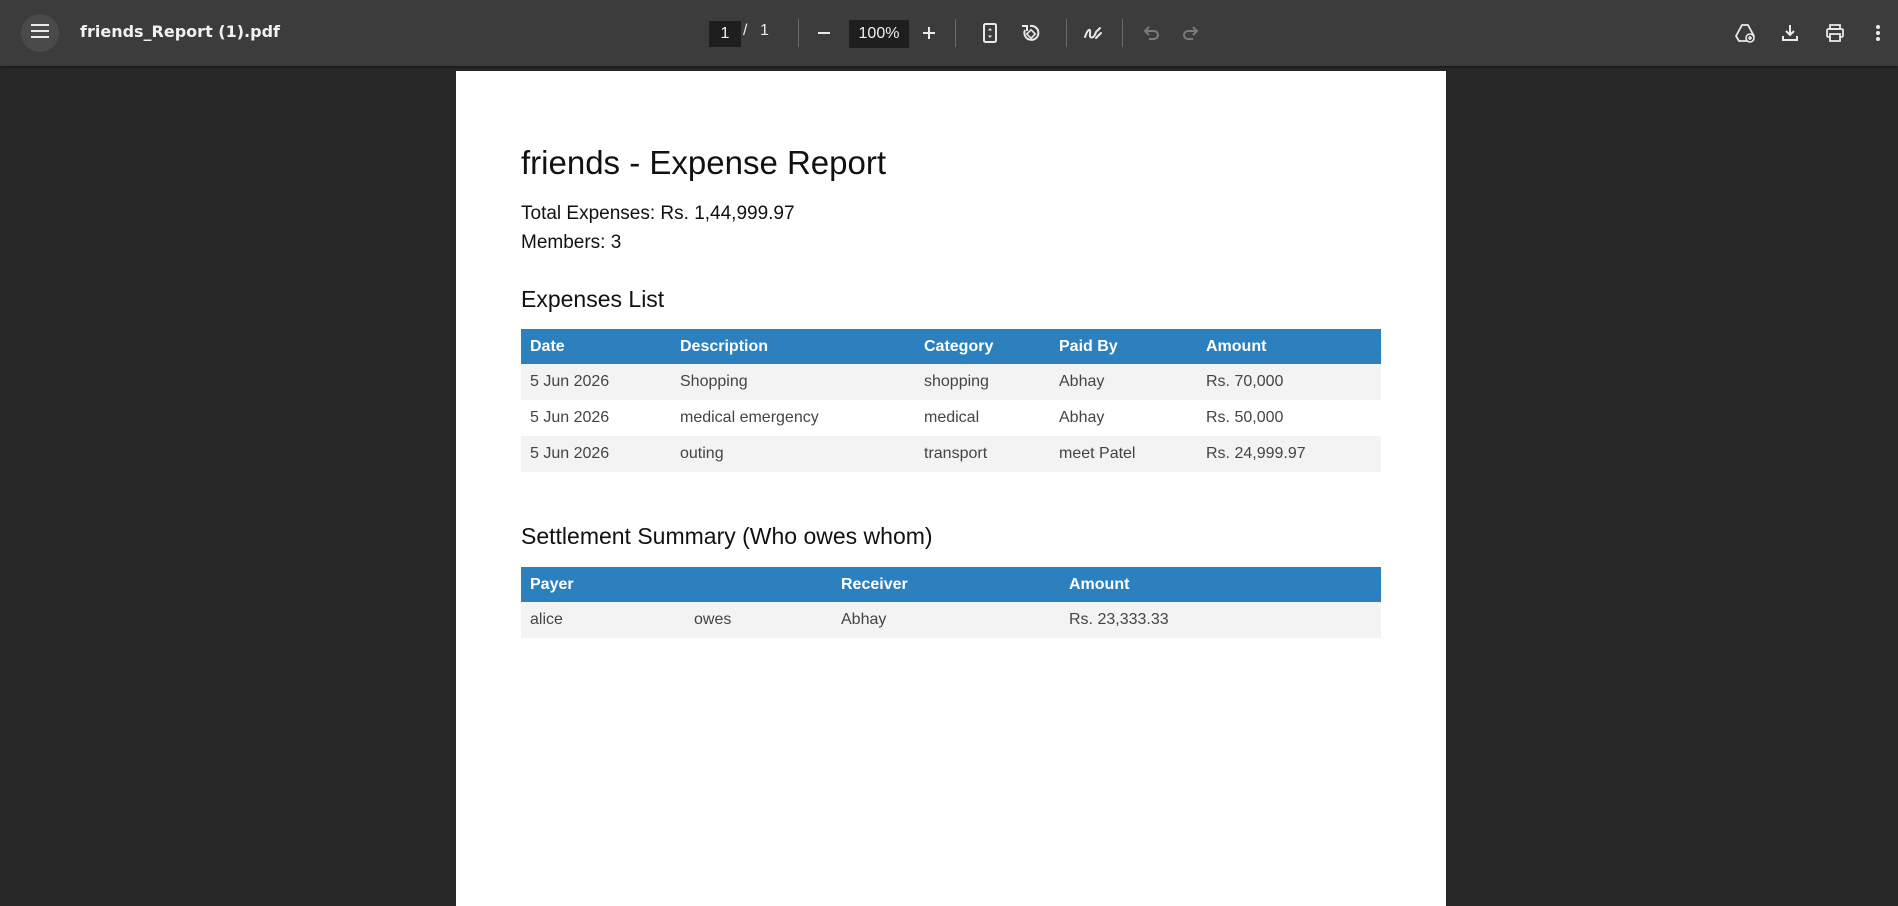 This screenshot has width=1898, height=906. I want to click on table-header-row: Date Description Category Paid By Amount, so click(951, 346).